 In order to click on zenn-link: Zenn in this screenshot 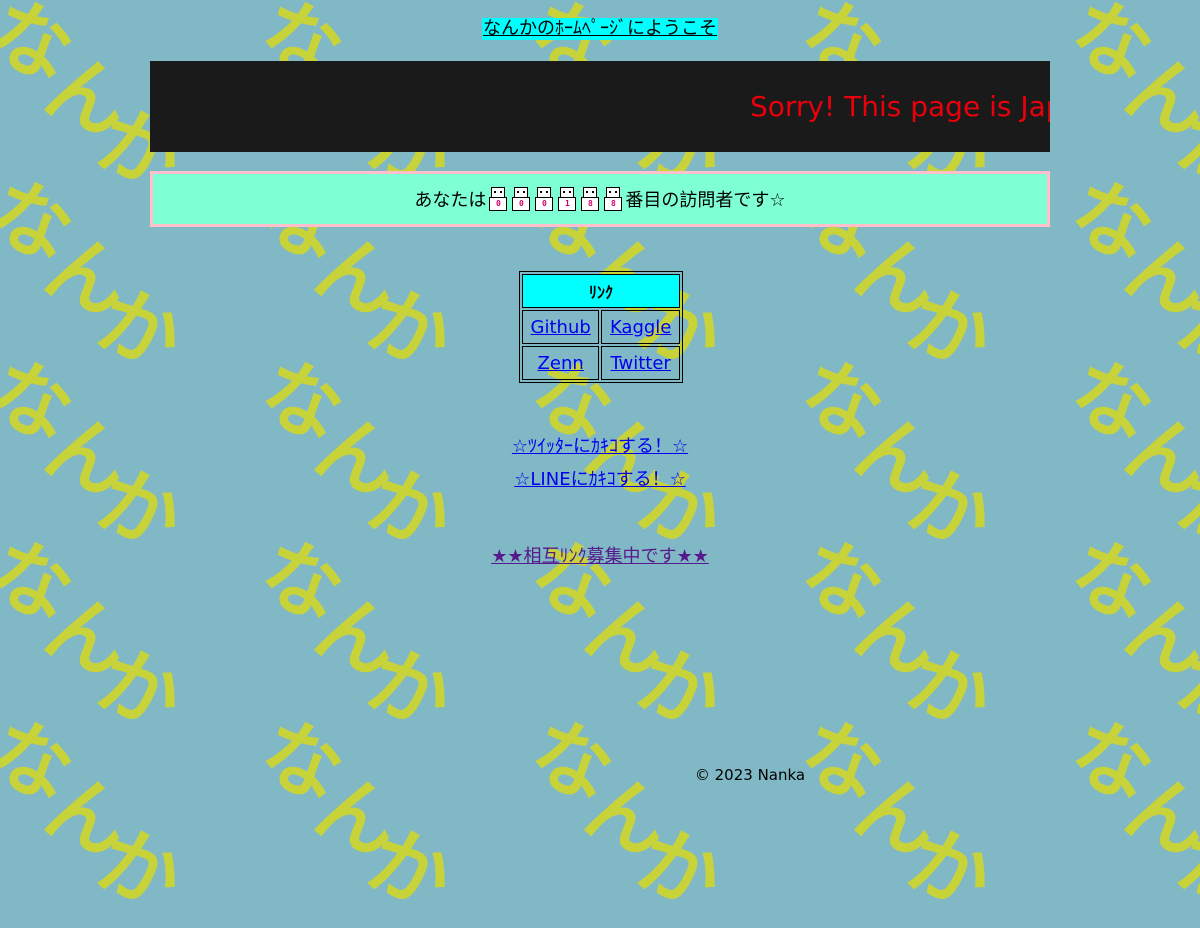, I will do `click(561, 363)`.